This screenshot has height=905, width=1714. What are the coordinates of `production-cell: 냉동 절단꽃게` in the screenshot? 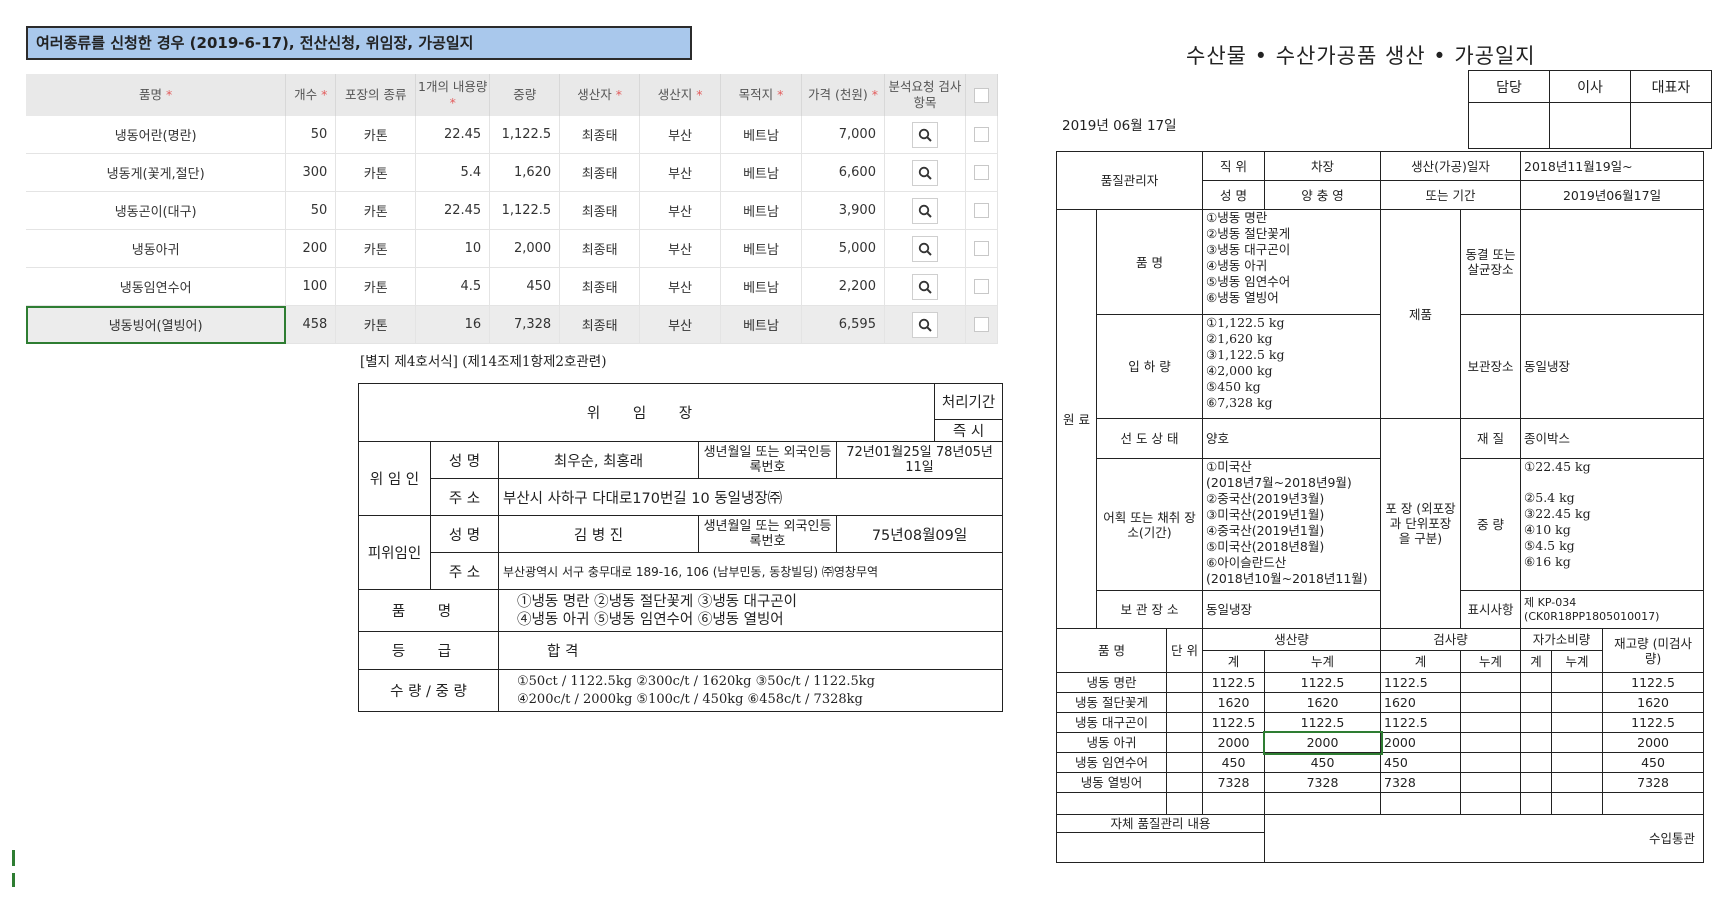 It's located at (1111, 702).